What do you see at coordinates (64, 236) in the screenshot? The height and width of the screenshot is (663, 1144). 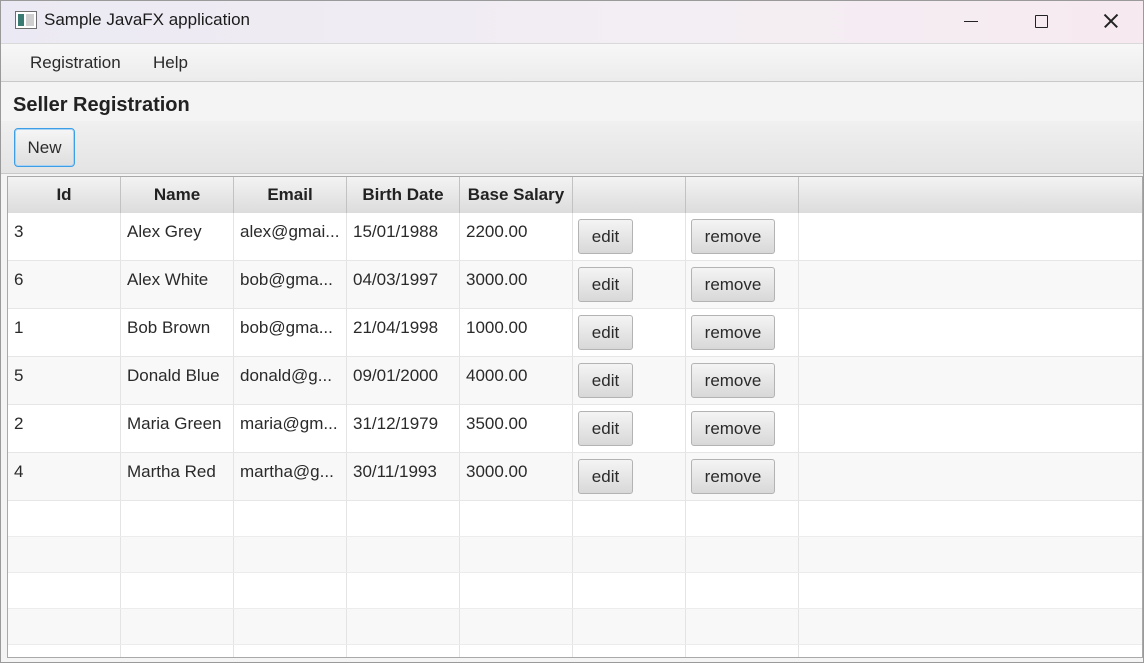 I see `cell-id: 3` at bounding box center [64, 236].